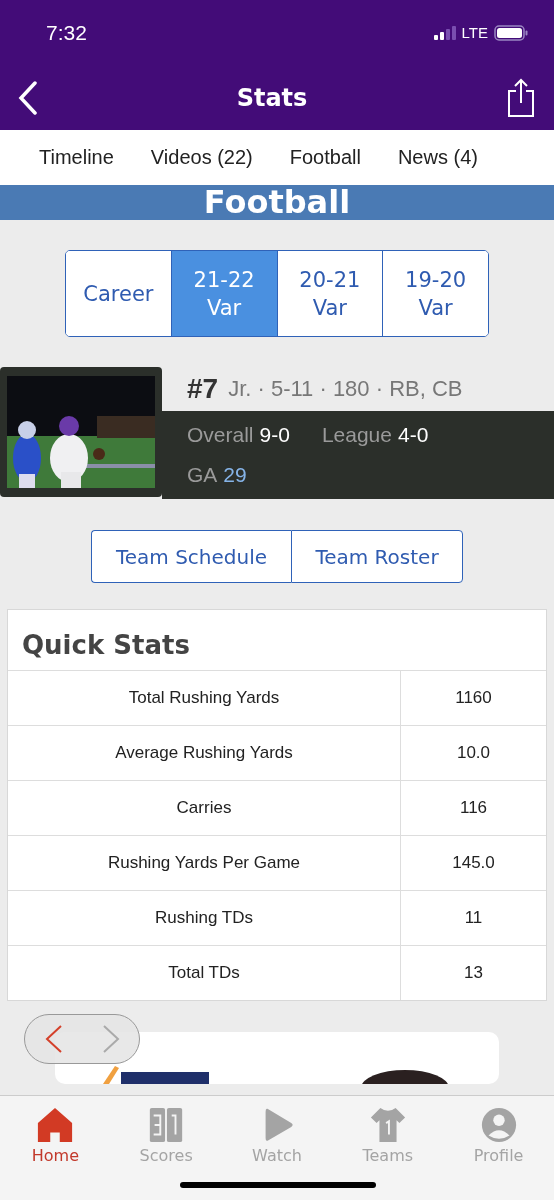 The height and width of the screenshot is (1200, 554). What do you see at coordinates (201, 157) in the screenshot?
I see `tab: Videos (22)` at bounding box center [201, 157].